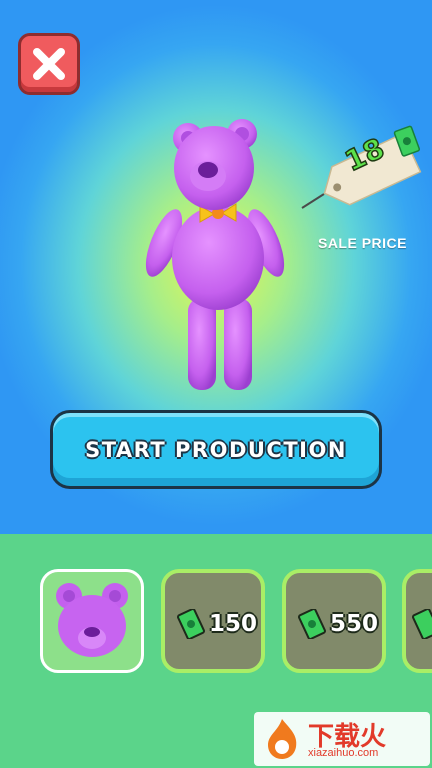  Describe the element at coordinates (215, 258) in the screenshot. I see `teddy-bear-model` at that location.